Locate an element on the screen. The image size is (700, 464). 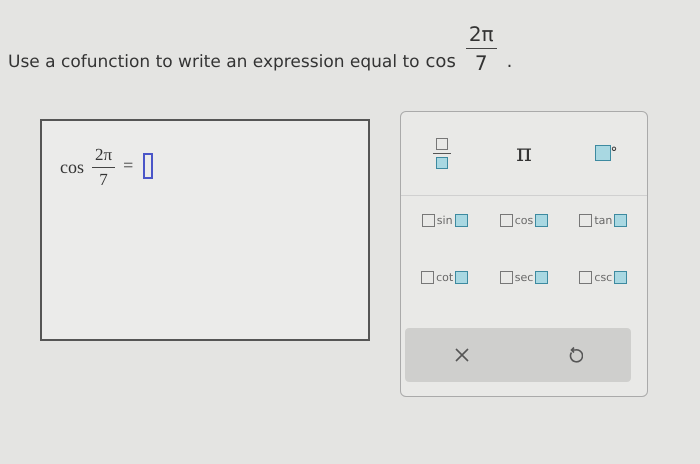
close-icon is located at coordinates (462, 355).